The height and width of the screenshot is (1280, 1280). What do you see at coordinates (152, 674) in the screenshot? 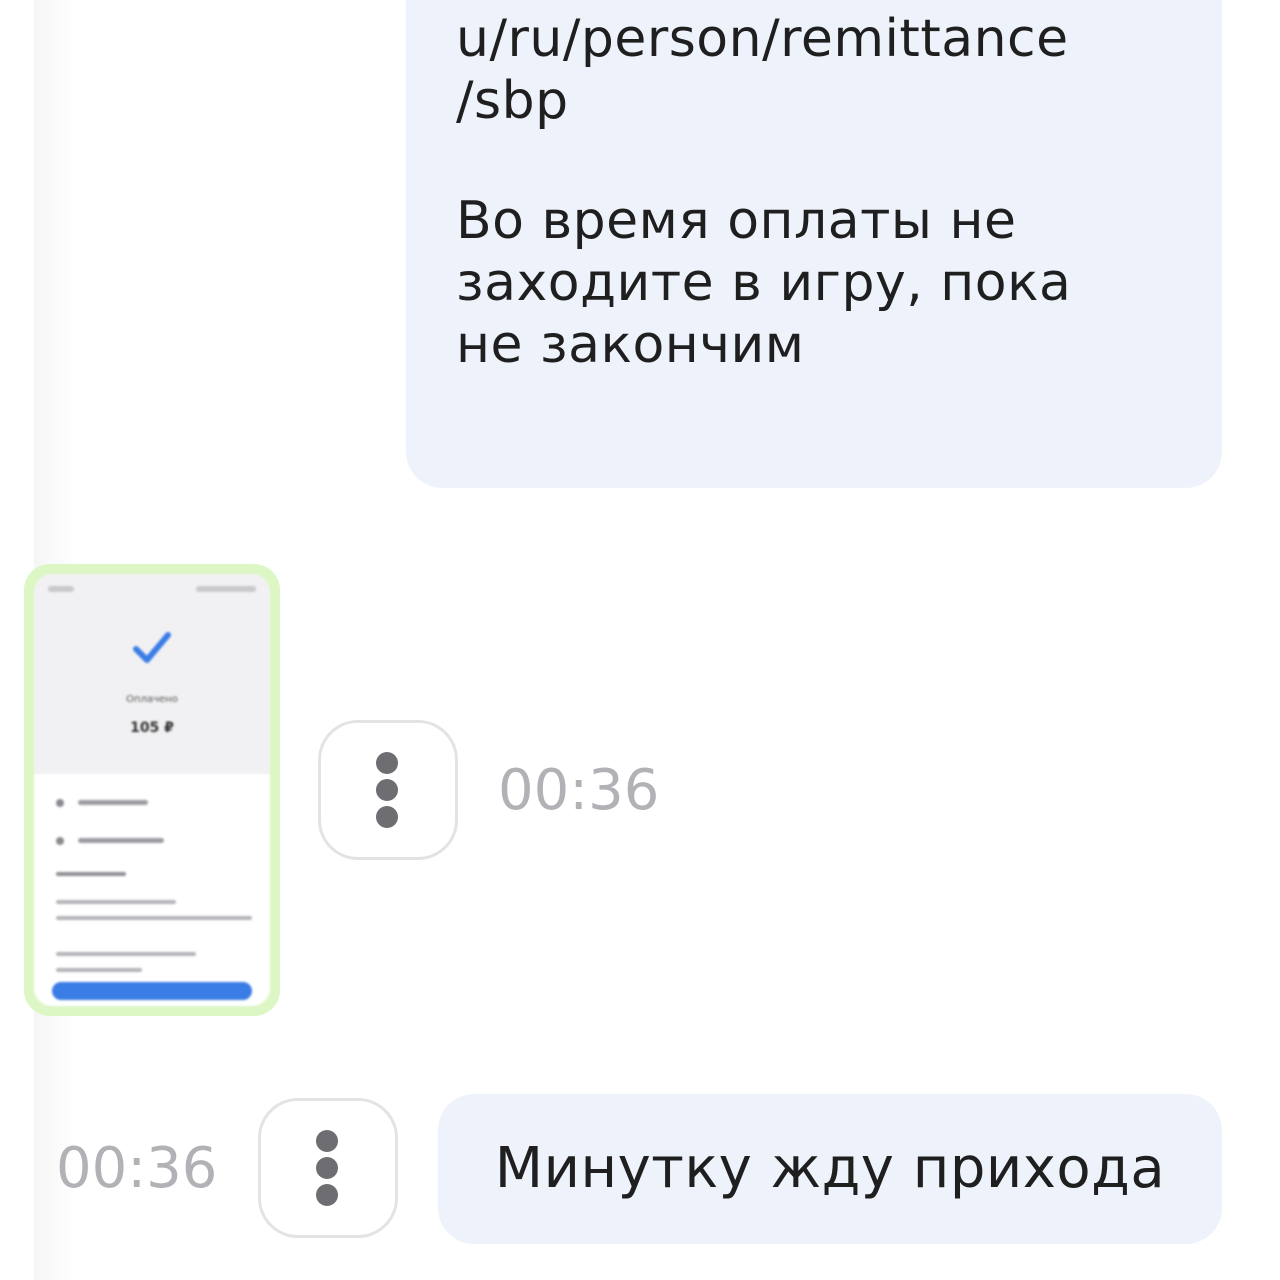
I see `thumbnail-header-area` at bounding box center [152, 674].